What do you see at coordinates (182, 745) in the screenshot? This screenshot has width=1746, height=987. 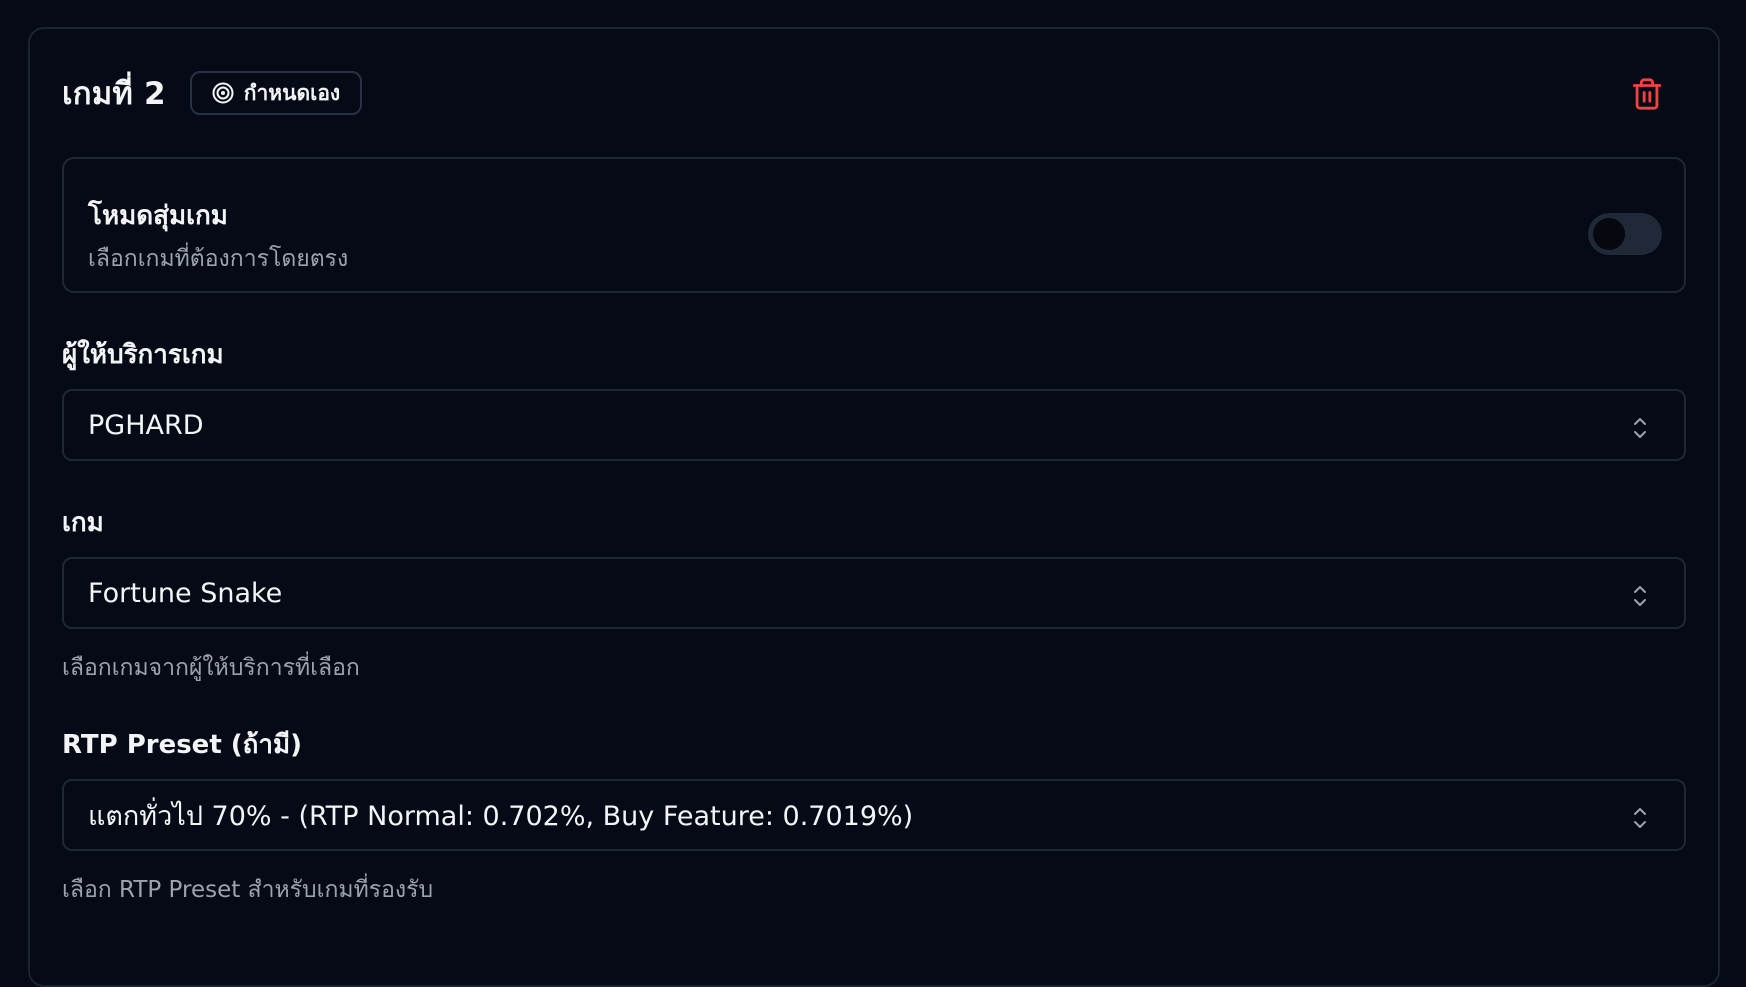 I see `rtp-label: RTP Preset (ถ้ามี)` at bounding box center [182, 745].